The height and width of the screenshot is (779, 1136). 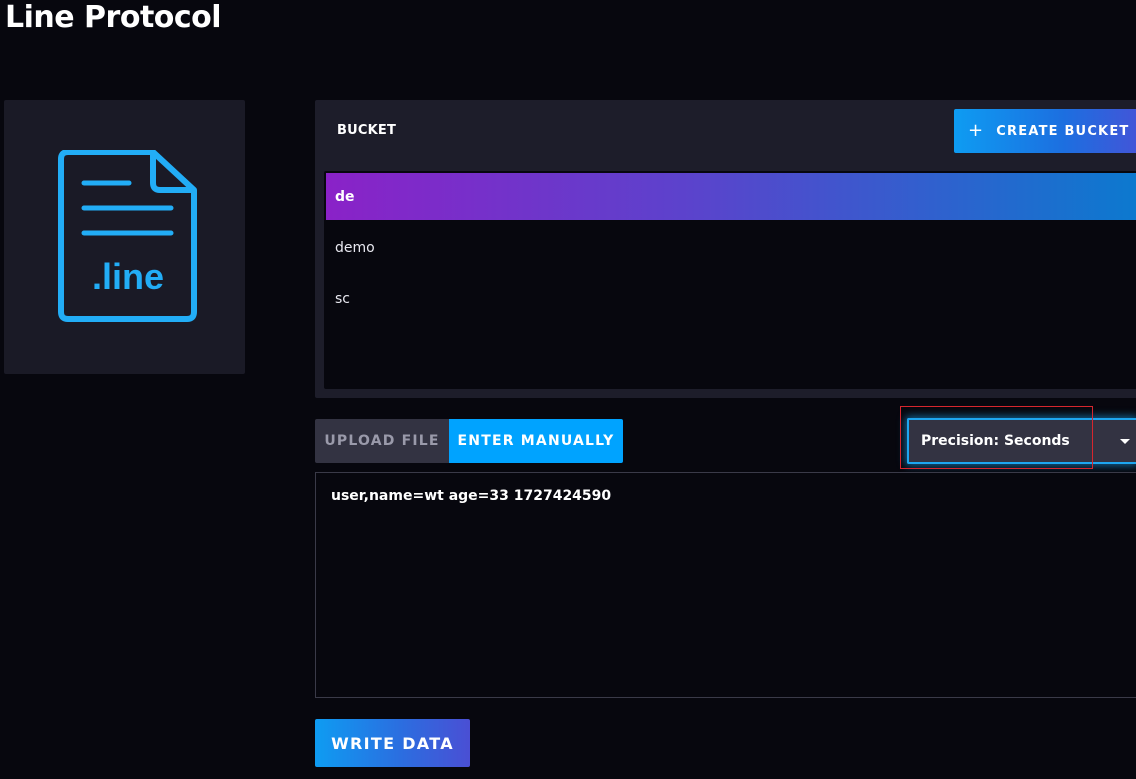 I want to click on line-file-icon: .line, so click(x=127, y=236).